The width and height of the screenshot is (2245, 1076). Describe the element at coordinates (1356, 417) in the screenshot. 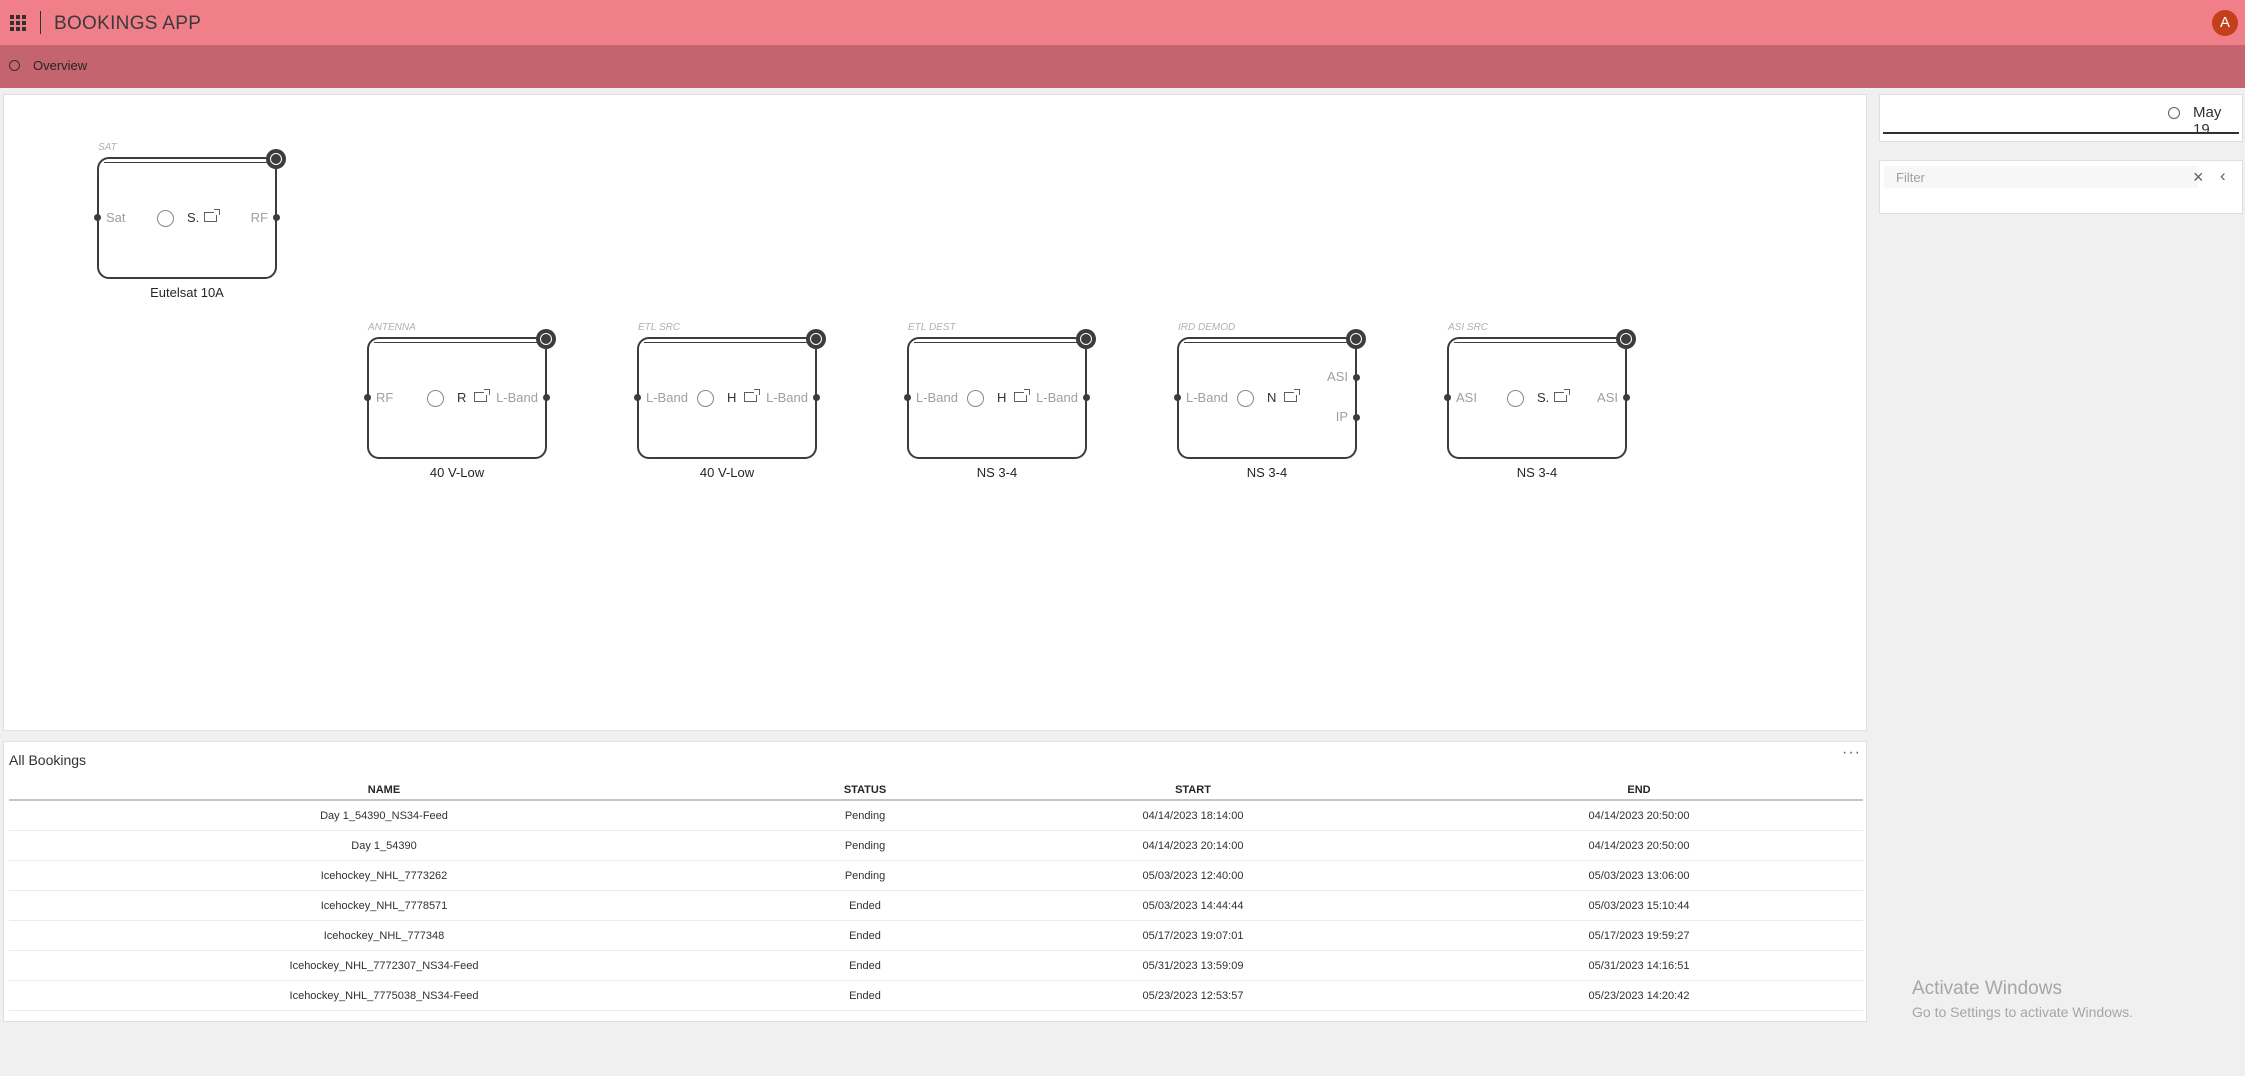

I see `output-port-dot-ip` at that location.